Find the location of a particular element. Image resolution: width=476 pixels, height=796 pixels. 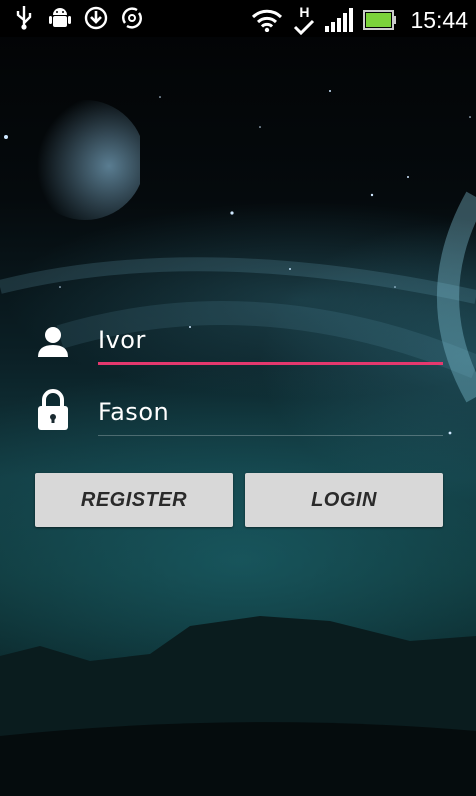

usb-icon is located at coordinates (24, 18).